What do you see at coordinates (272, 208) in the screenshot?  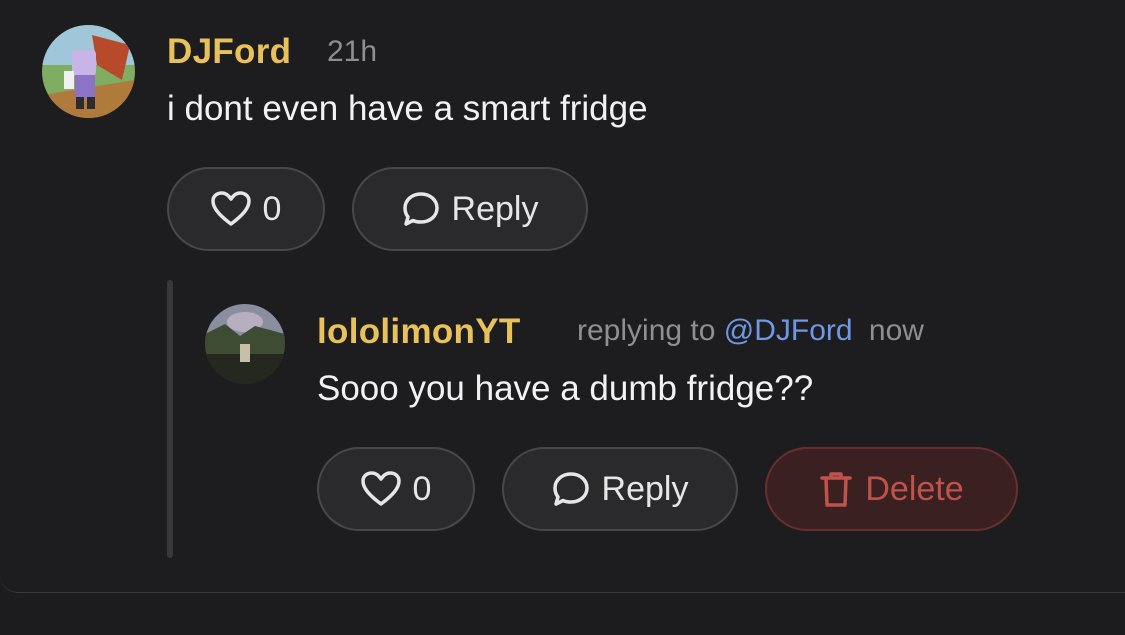 I see `comment-like-count: 0` at bounding box center [272, 208].